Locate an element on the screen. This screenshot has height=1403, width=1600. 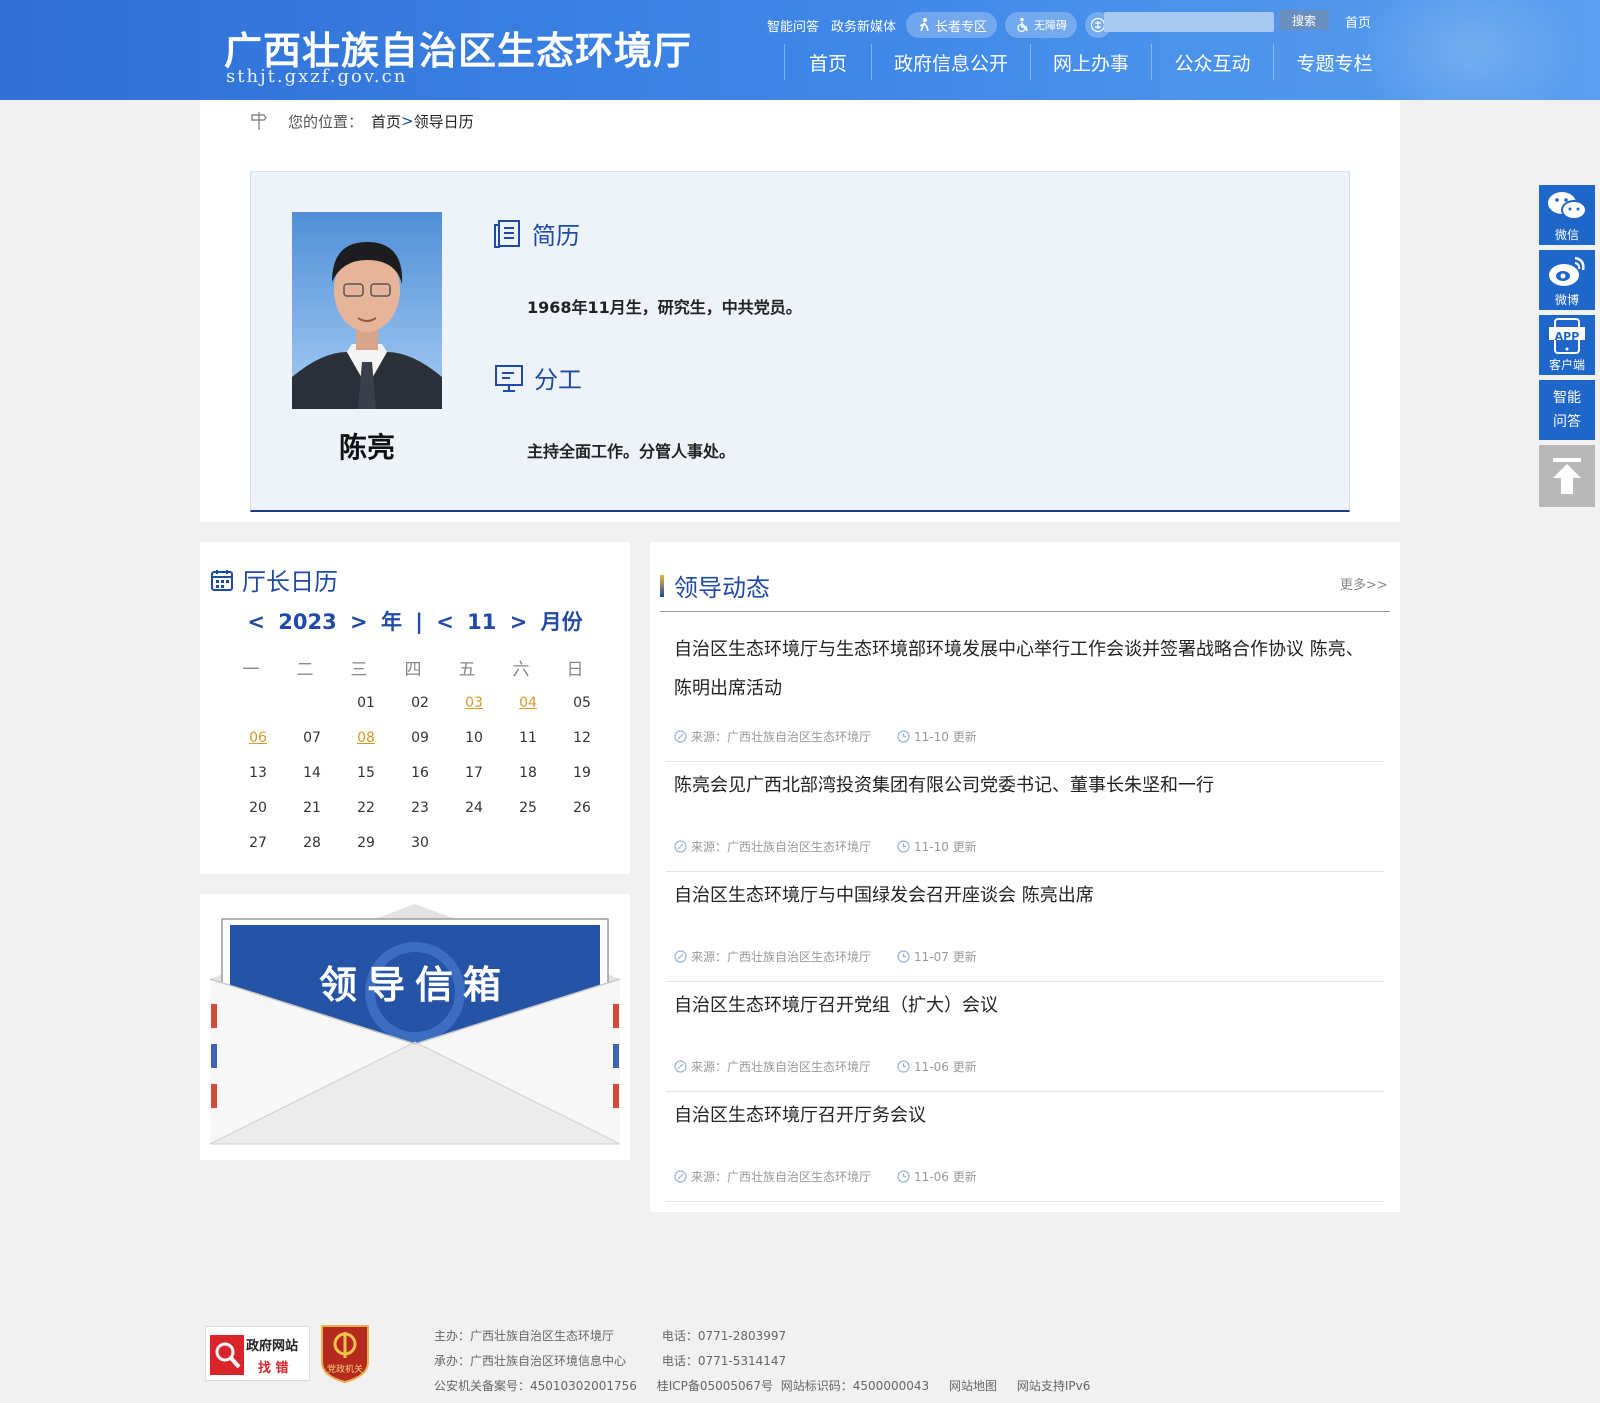
news-item-meta: 来源：广西壮族自治区生态环境厅 11-07 更新 is located at coordinates (825, 956).